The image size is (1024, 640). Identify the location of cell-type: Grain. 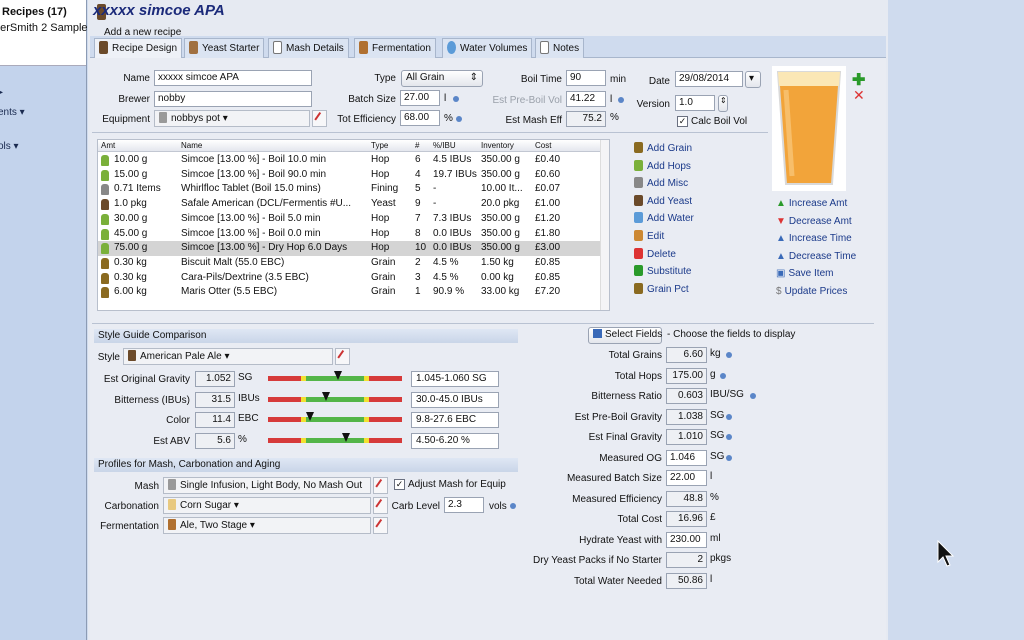
(383, 277).